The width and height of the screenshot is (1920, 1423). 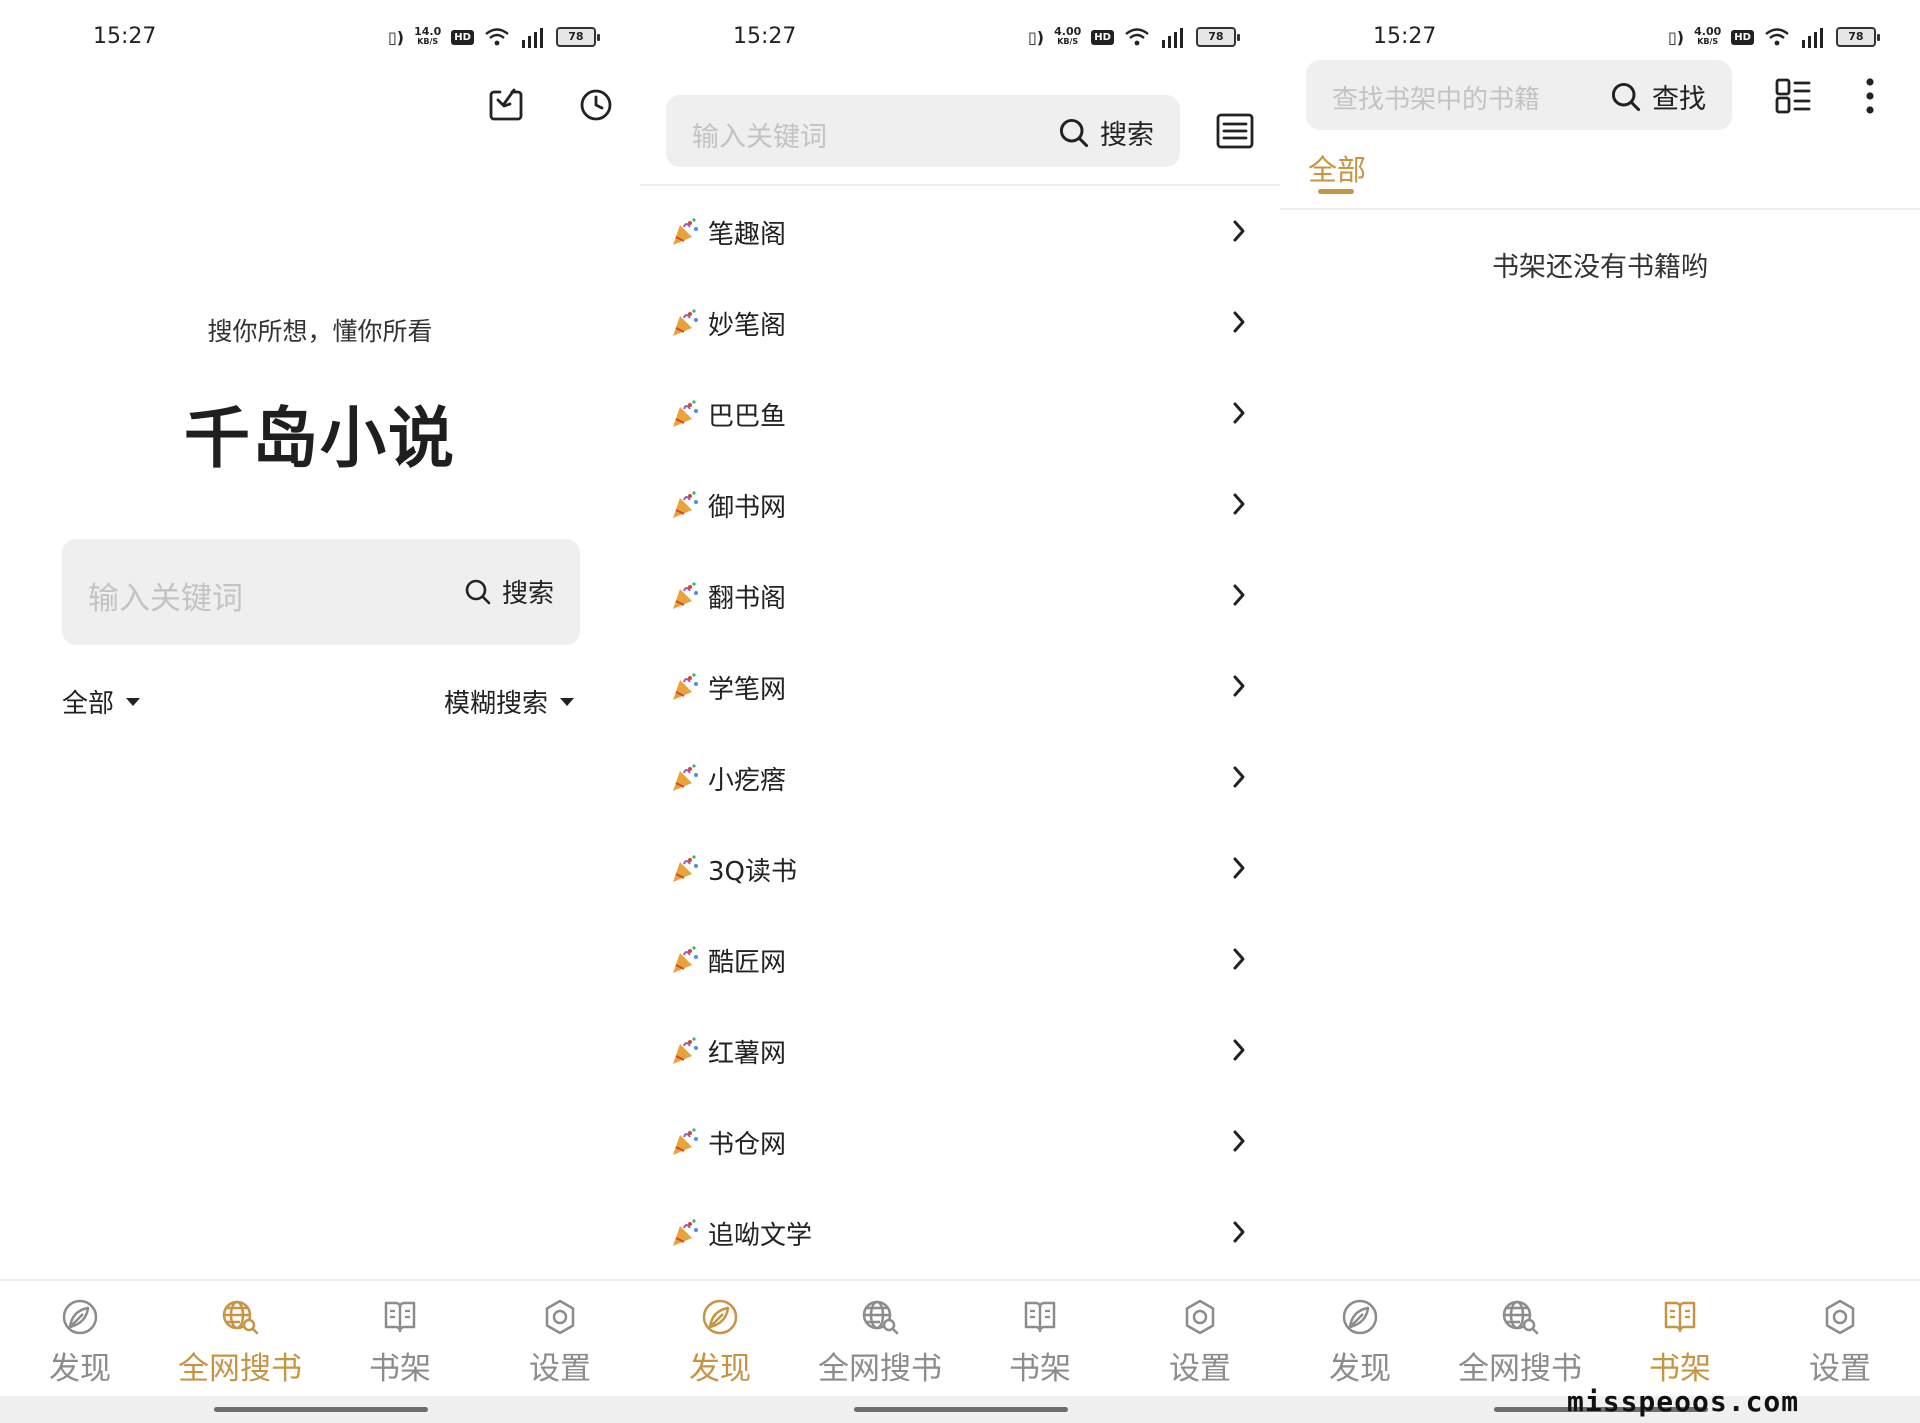 I want to click on more-icon, so click(x=1870, y=96).